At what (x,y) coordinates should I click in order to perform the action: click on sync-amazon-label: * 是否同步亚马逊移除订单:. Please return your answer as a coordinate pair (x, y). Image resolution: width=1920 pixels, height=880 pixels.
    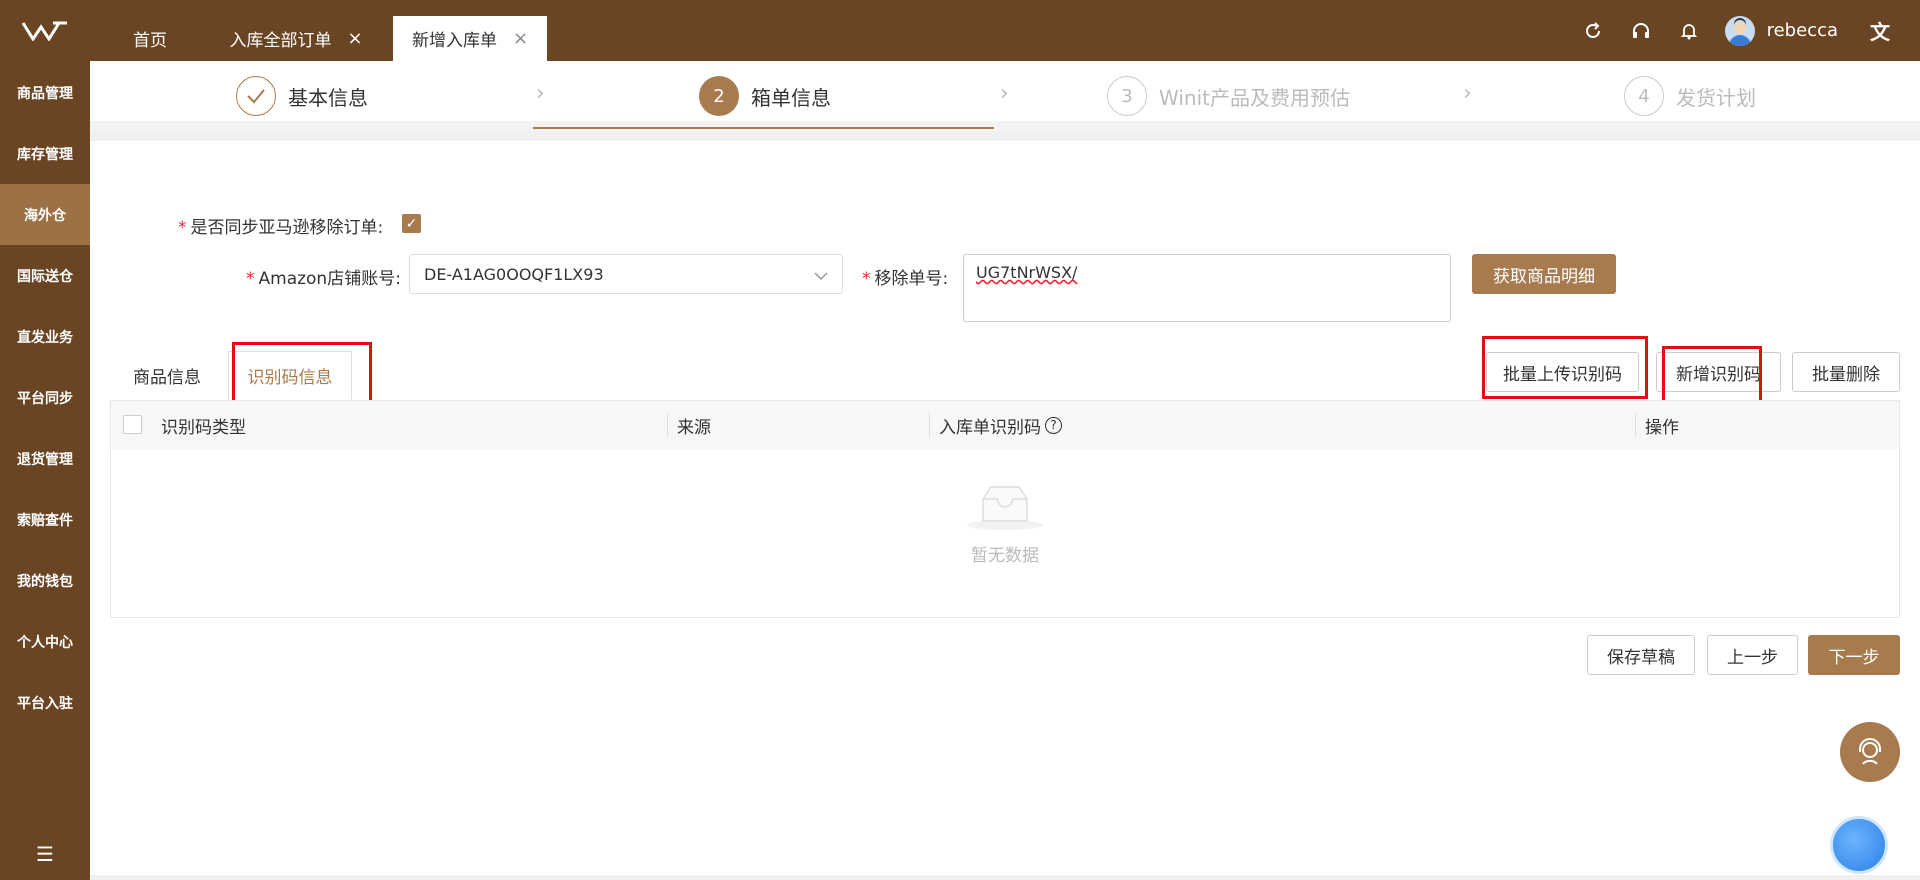
    Looking at the image, I should click on (280, 225).